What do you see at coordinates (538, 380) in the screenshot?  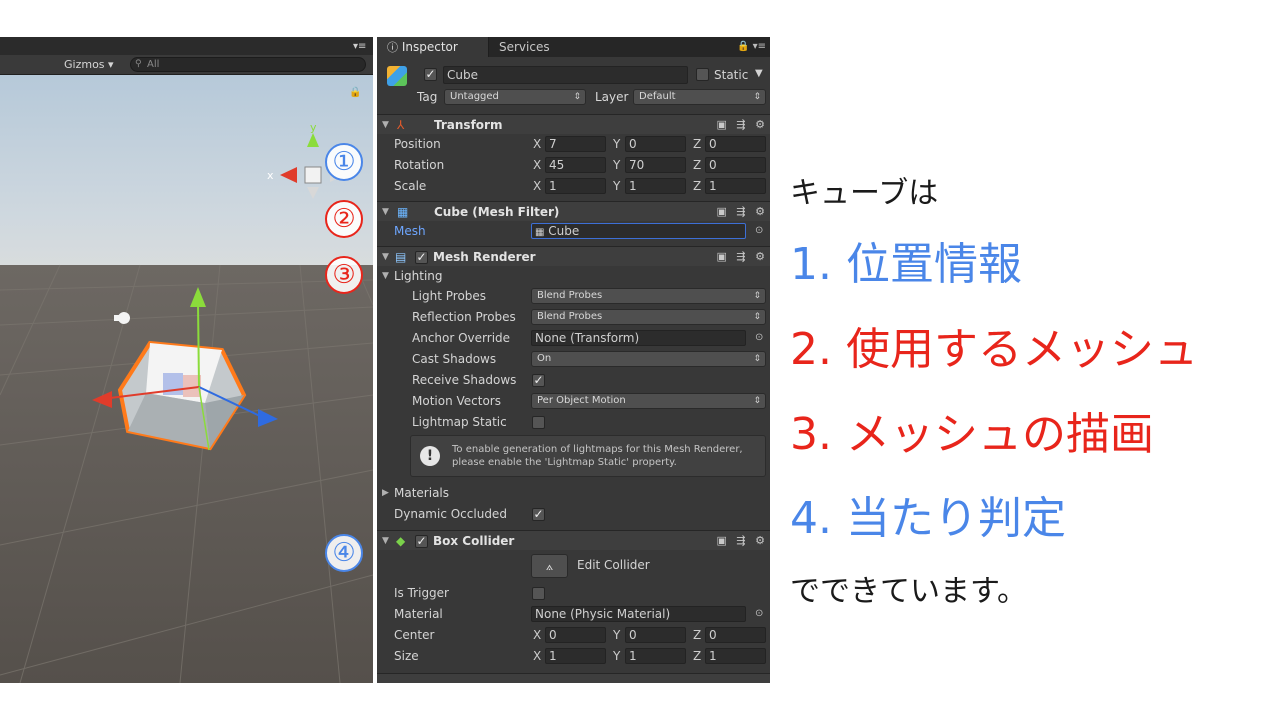 I see `receive-shadows-checkbox: ✓` at bounding box center [538, 380].